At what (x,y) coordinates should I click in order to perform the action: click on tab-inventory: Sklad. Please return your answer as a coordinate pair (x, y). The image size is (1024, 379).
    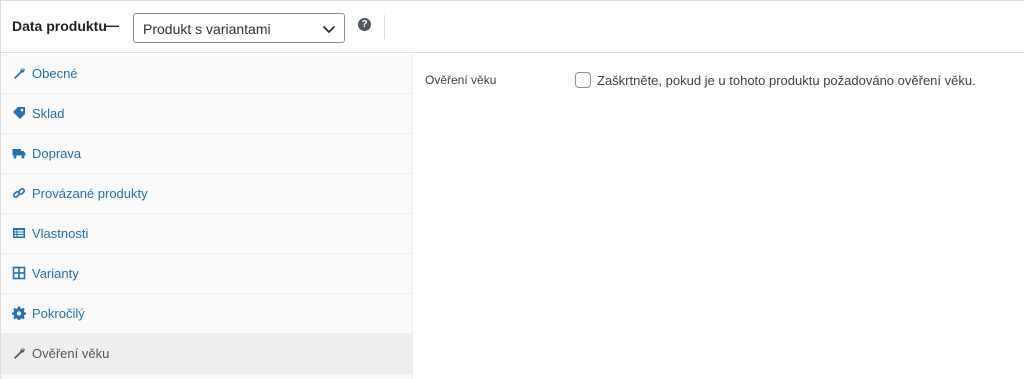
    Looking at the image, I should click on (206, 114).